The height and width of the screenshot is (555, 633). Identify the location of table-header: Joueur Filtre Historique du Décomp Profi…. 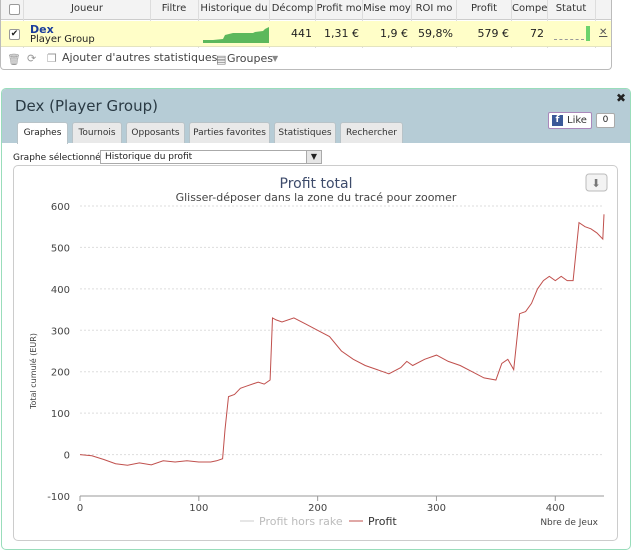
(306, 10).